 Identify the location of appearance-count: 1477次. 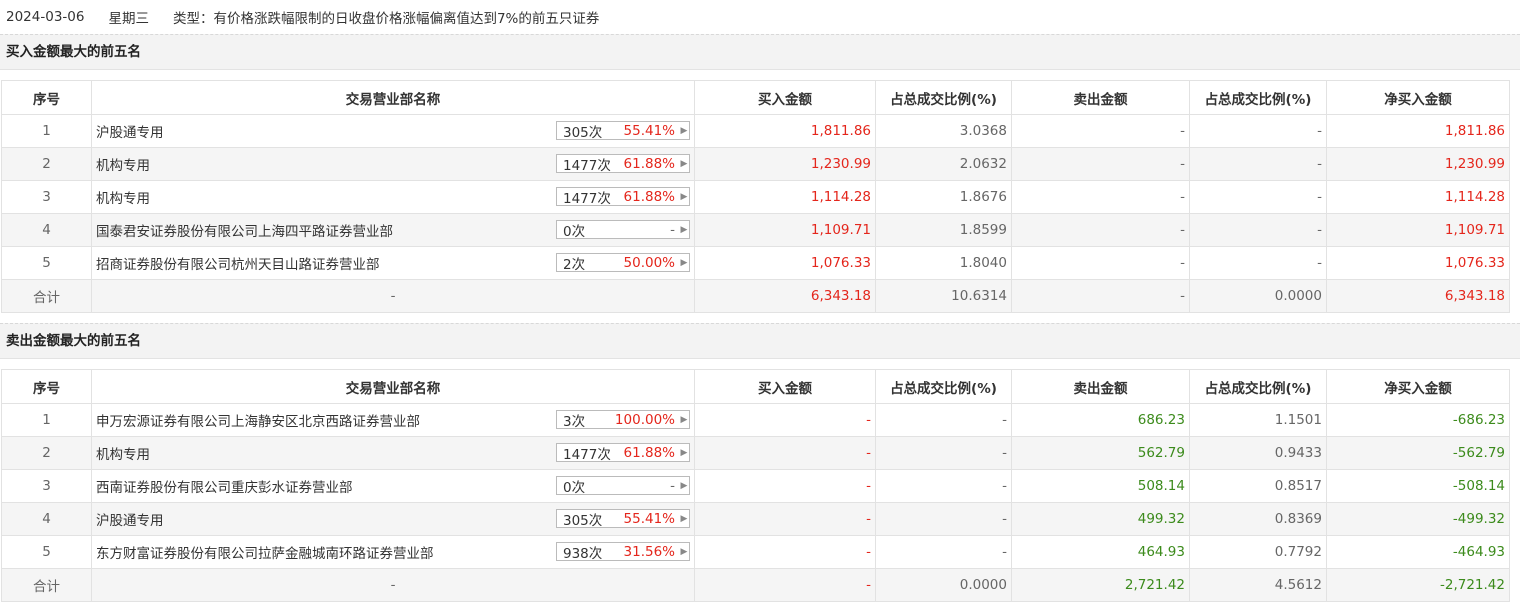
(587, 454).